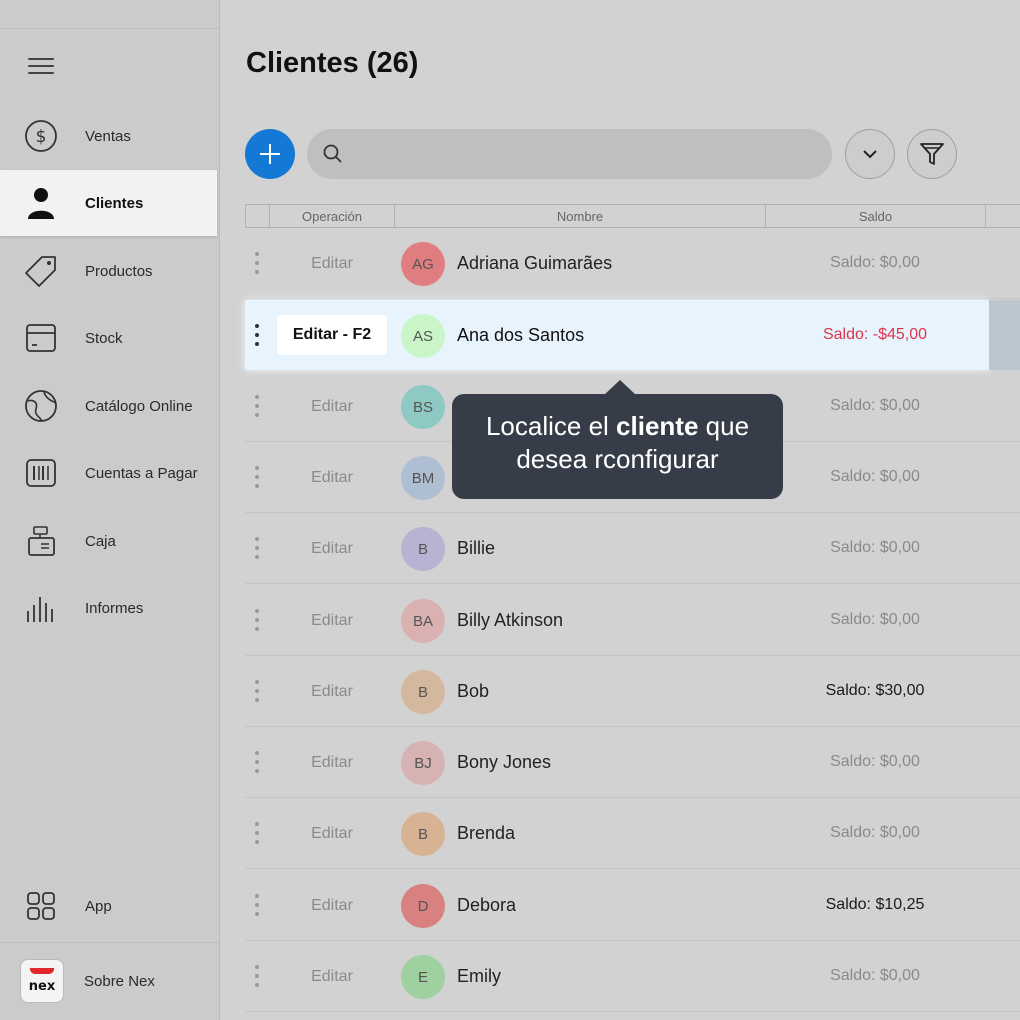  Describe the element at coordinates (41, 608) in the screenshot. I see `bars-icon` at that location.